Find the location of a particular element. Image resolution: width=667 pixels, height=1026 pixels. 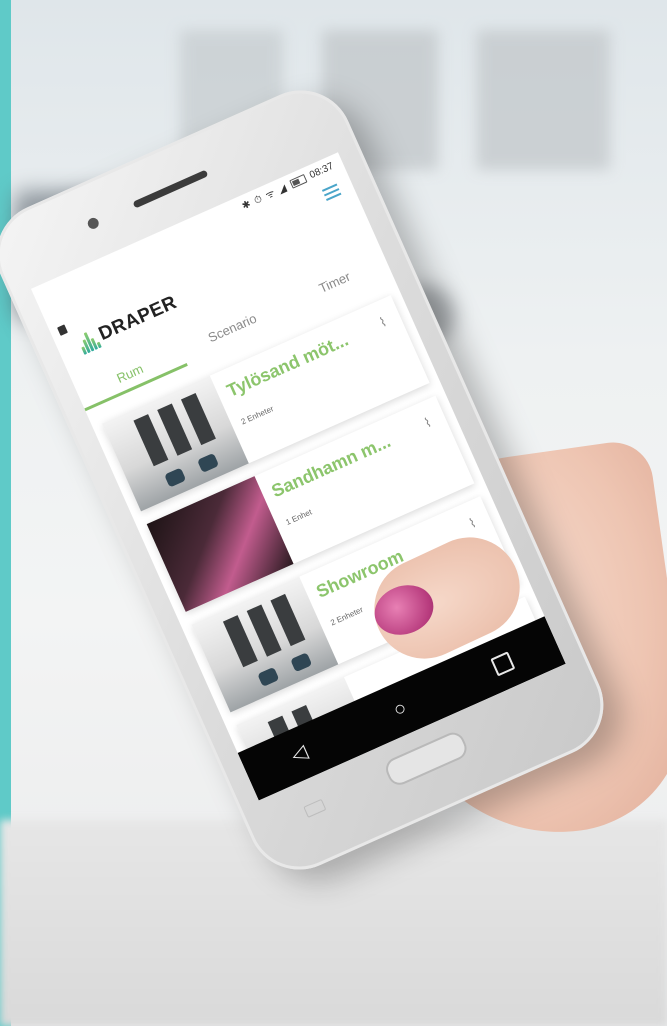

menu-icon is located at coordinates (331, 192).